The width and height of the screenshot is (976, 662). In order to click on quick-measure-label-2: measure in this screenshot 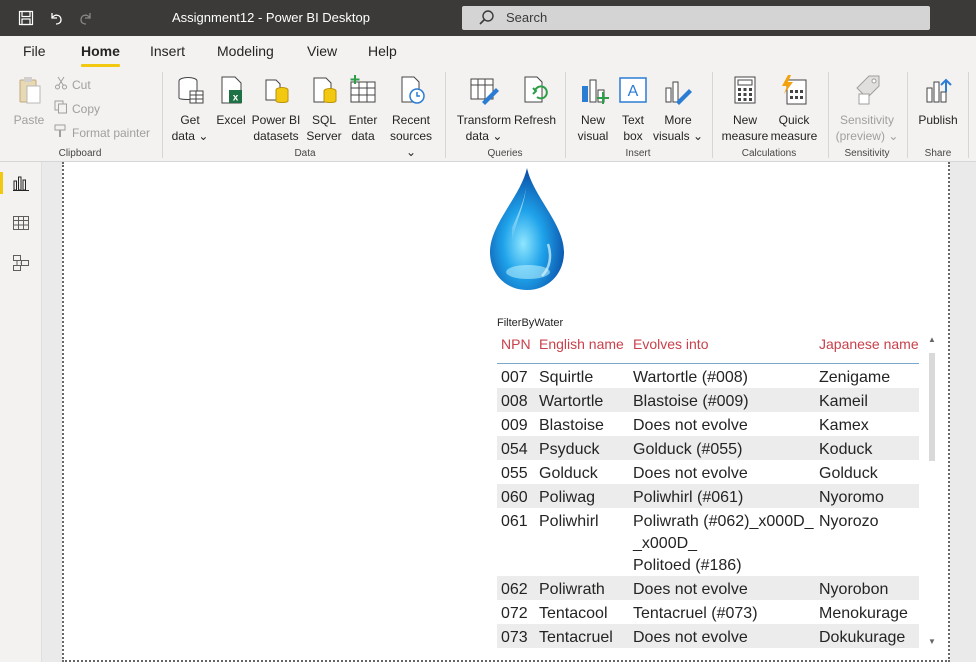, I will do `click(794, 136)`.